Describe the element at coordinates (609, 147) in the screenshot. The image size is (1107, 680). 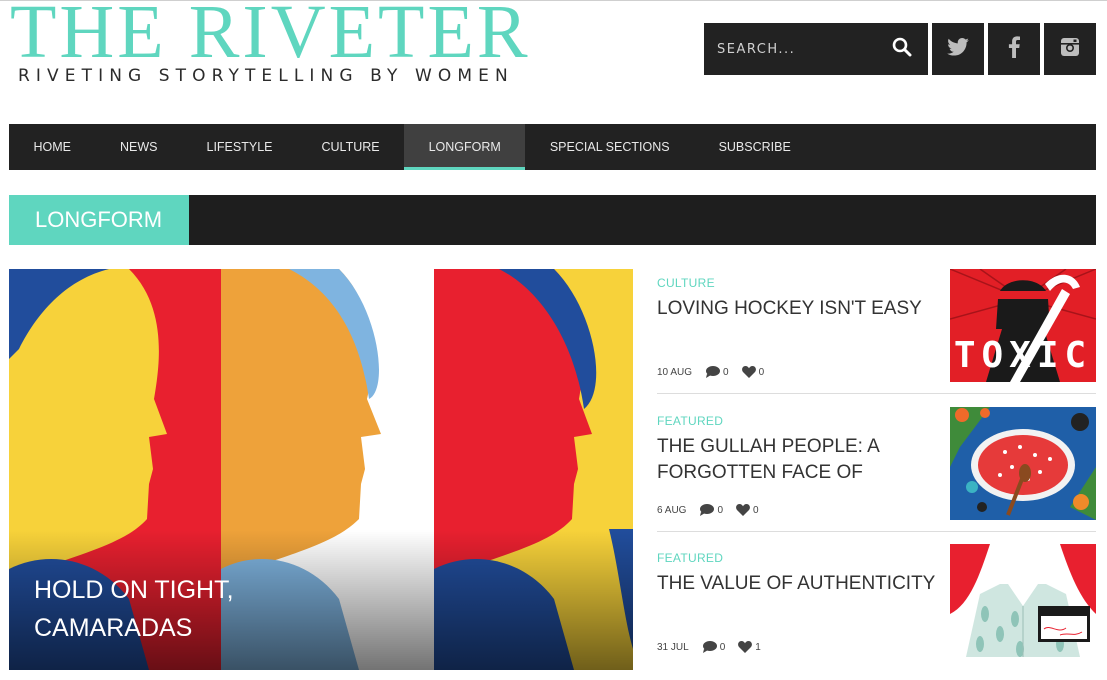
I see `nav-item-special-sections: SPECIAL SECTIONS` at that location.